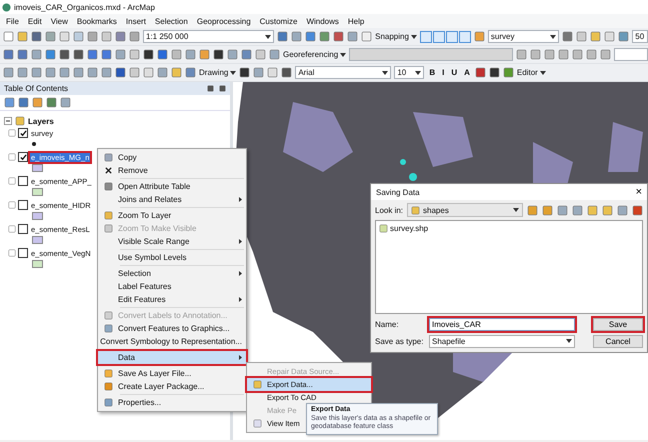 The height and width of the screenshot is (442, 648). Describe the element at coordinates (389, 210) in the screenshot. I see `field-label: Look in:` at that location.